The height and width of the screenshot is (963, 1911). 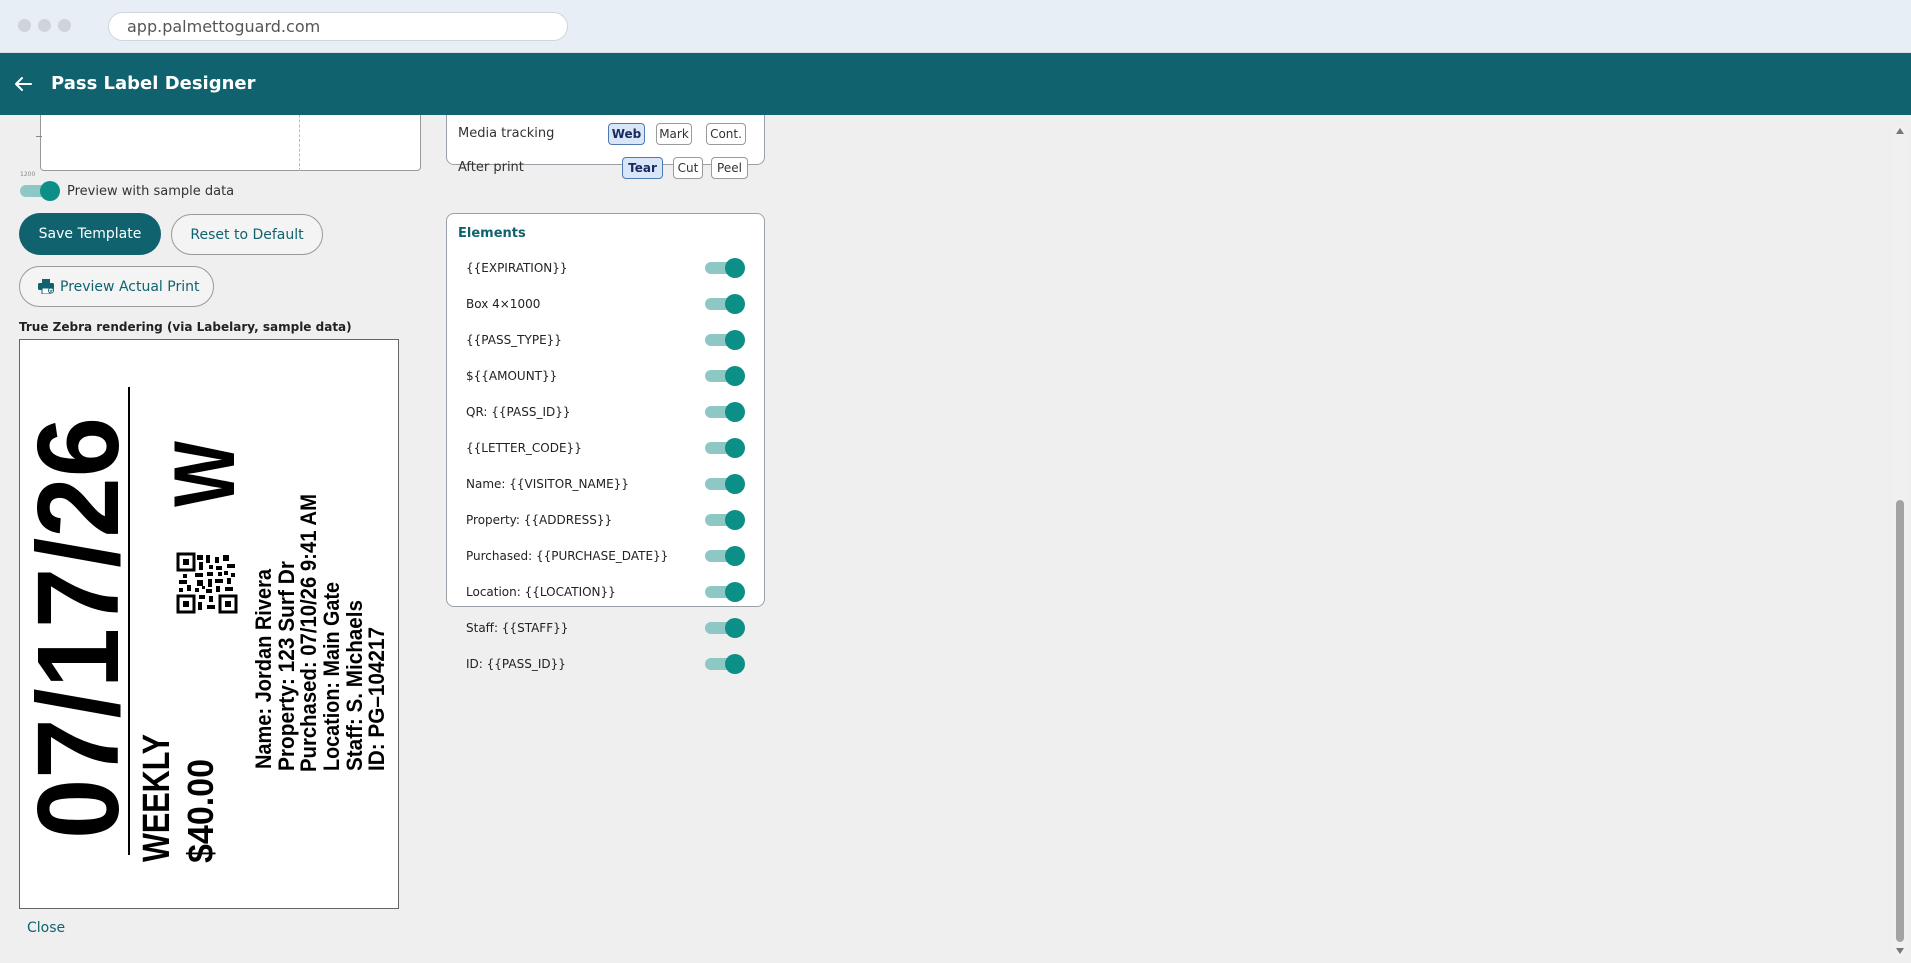 I want to click on element-toggle-qr, so click(x=725, y=412).